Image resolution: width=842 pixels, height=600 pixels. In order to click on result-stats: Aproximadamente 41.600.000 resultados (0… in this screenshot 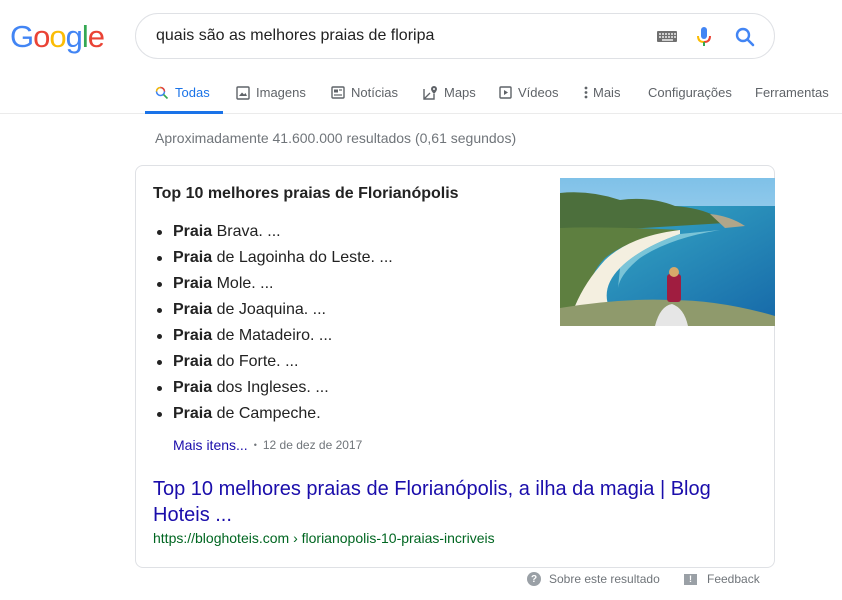, I will do `click(336, 138)`.